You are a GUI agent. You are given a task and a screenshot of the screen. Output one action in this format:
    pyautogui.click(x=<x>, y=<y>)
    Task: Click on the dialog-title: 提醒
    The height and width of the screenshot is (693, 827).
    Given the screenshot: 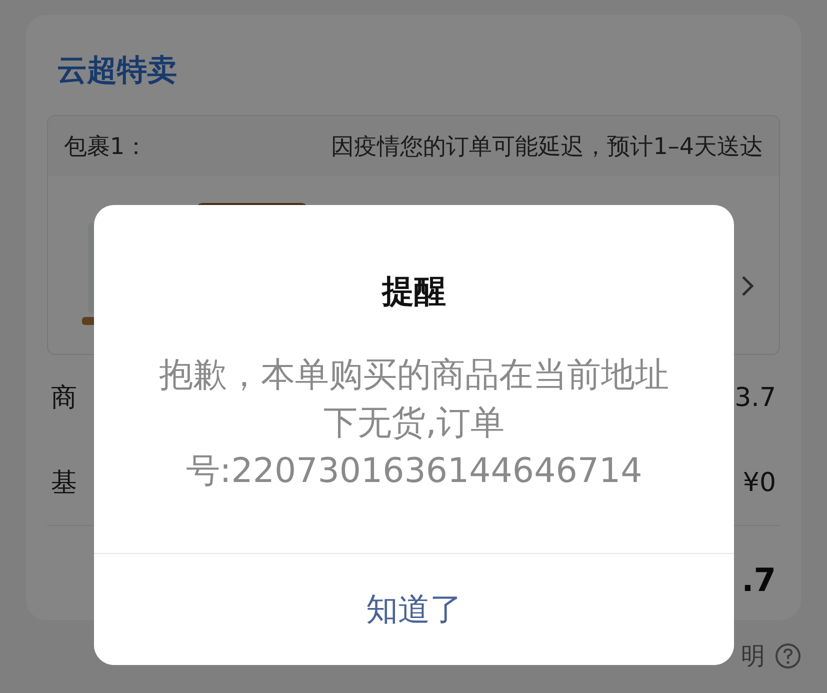 What is the action you would take?
    pyautogui.click(x=414, y=291)
    